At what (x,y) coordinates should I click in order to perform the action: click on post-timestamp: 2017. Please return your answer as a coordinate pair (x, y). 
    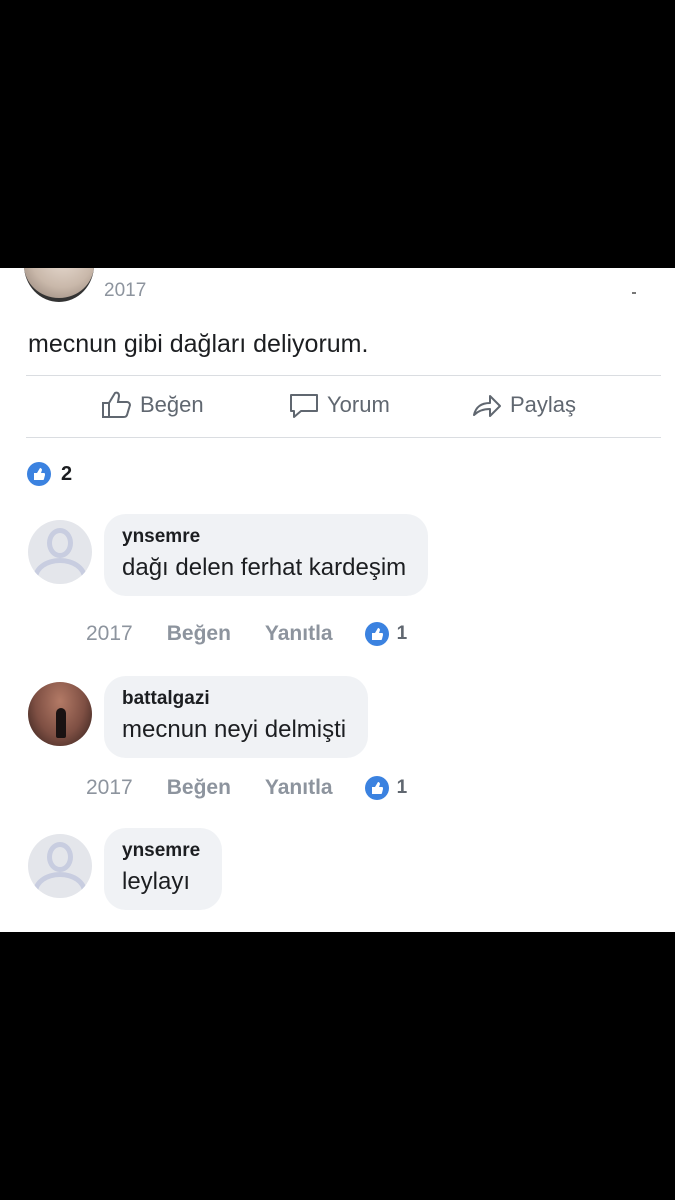
    Looking at the image, I should click on (125, 291).